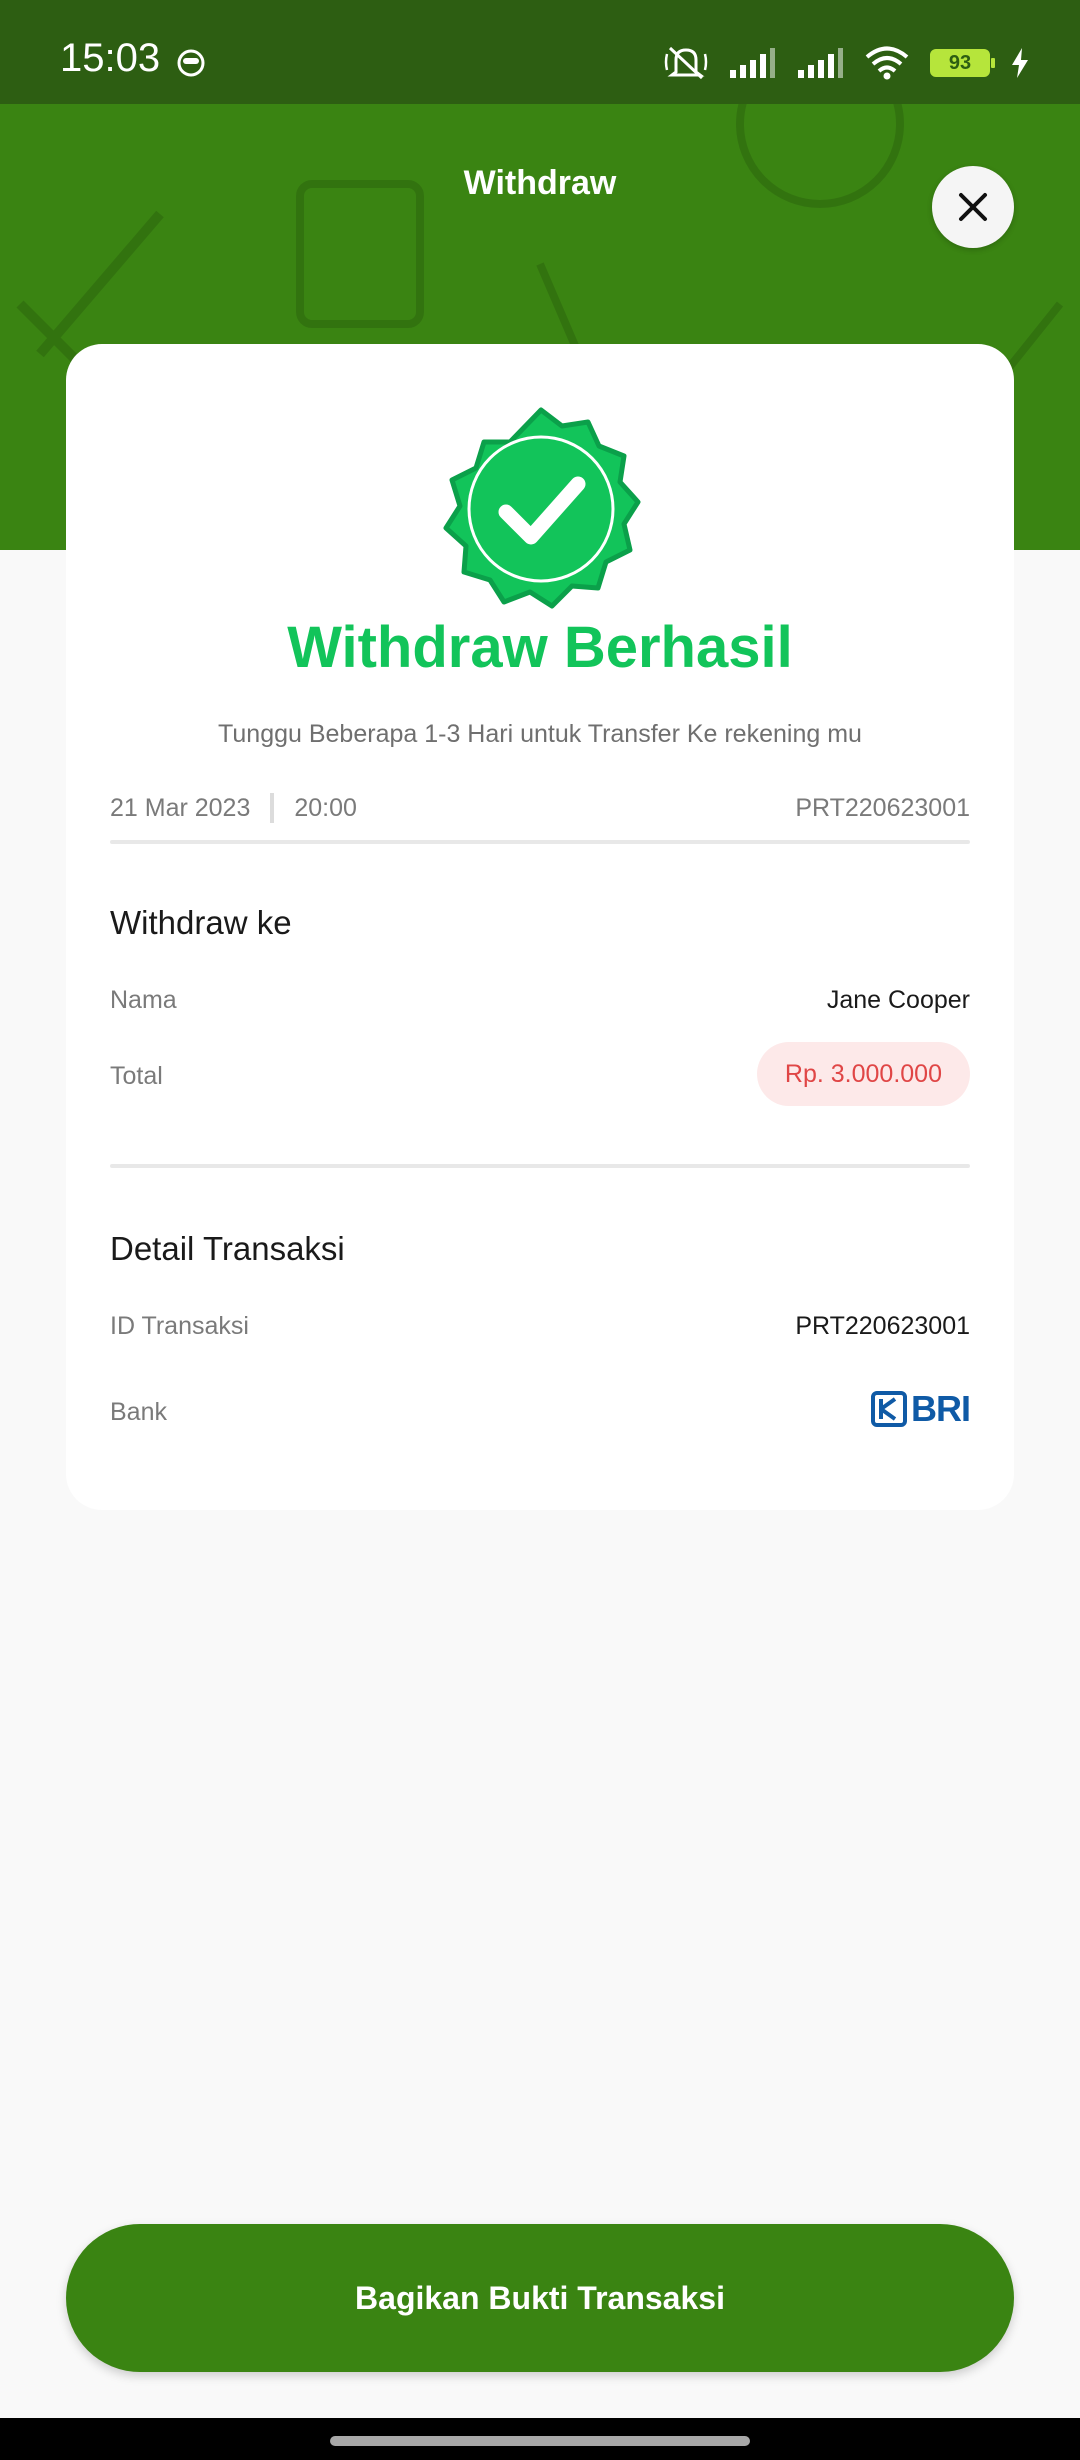 This screenshot has height=2460, width=1080. Describe the element at coordinates (136, 1076) in the screenshot. I see `total-label: Total` at that location.